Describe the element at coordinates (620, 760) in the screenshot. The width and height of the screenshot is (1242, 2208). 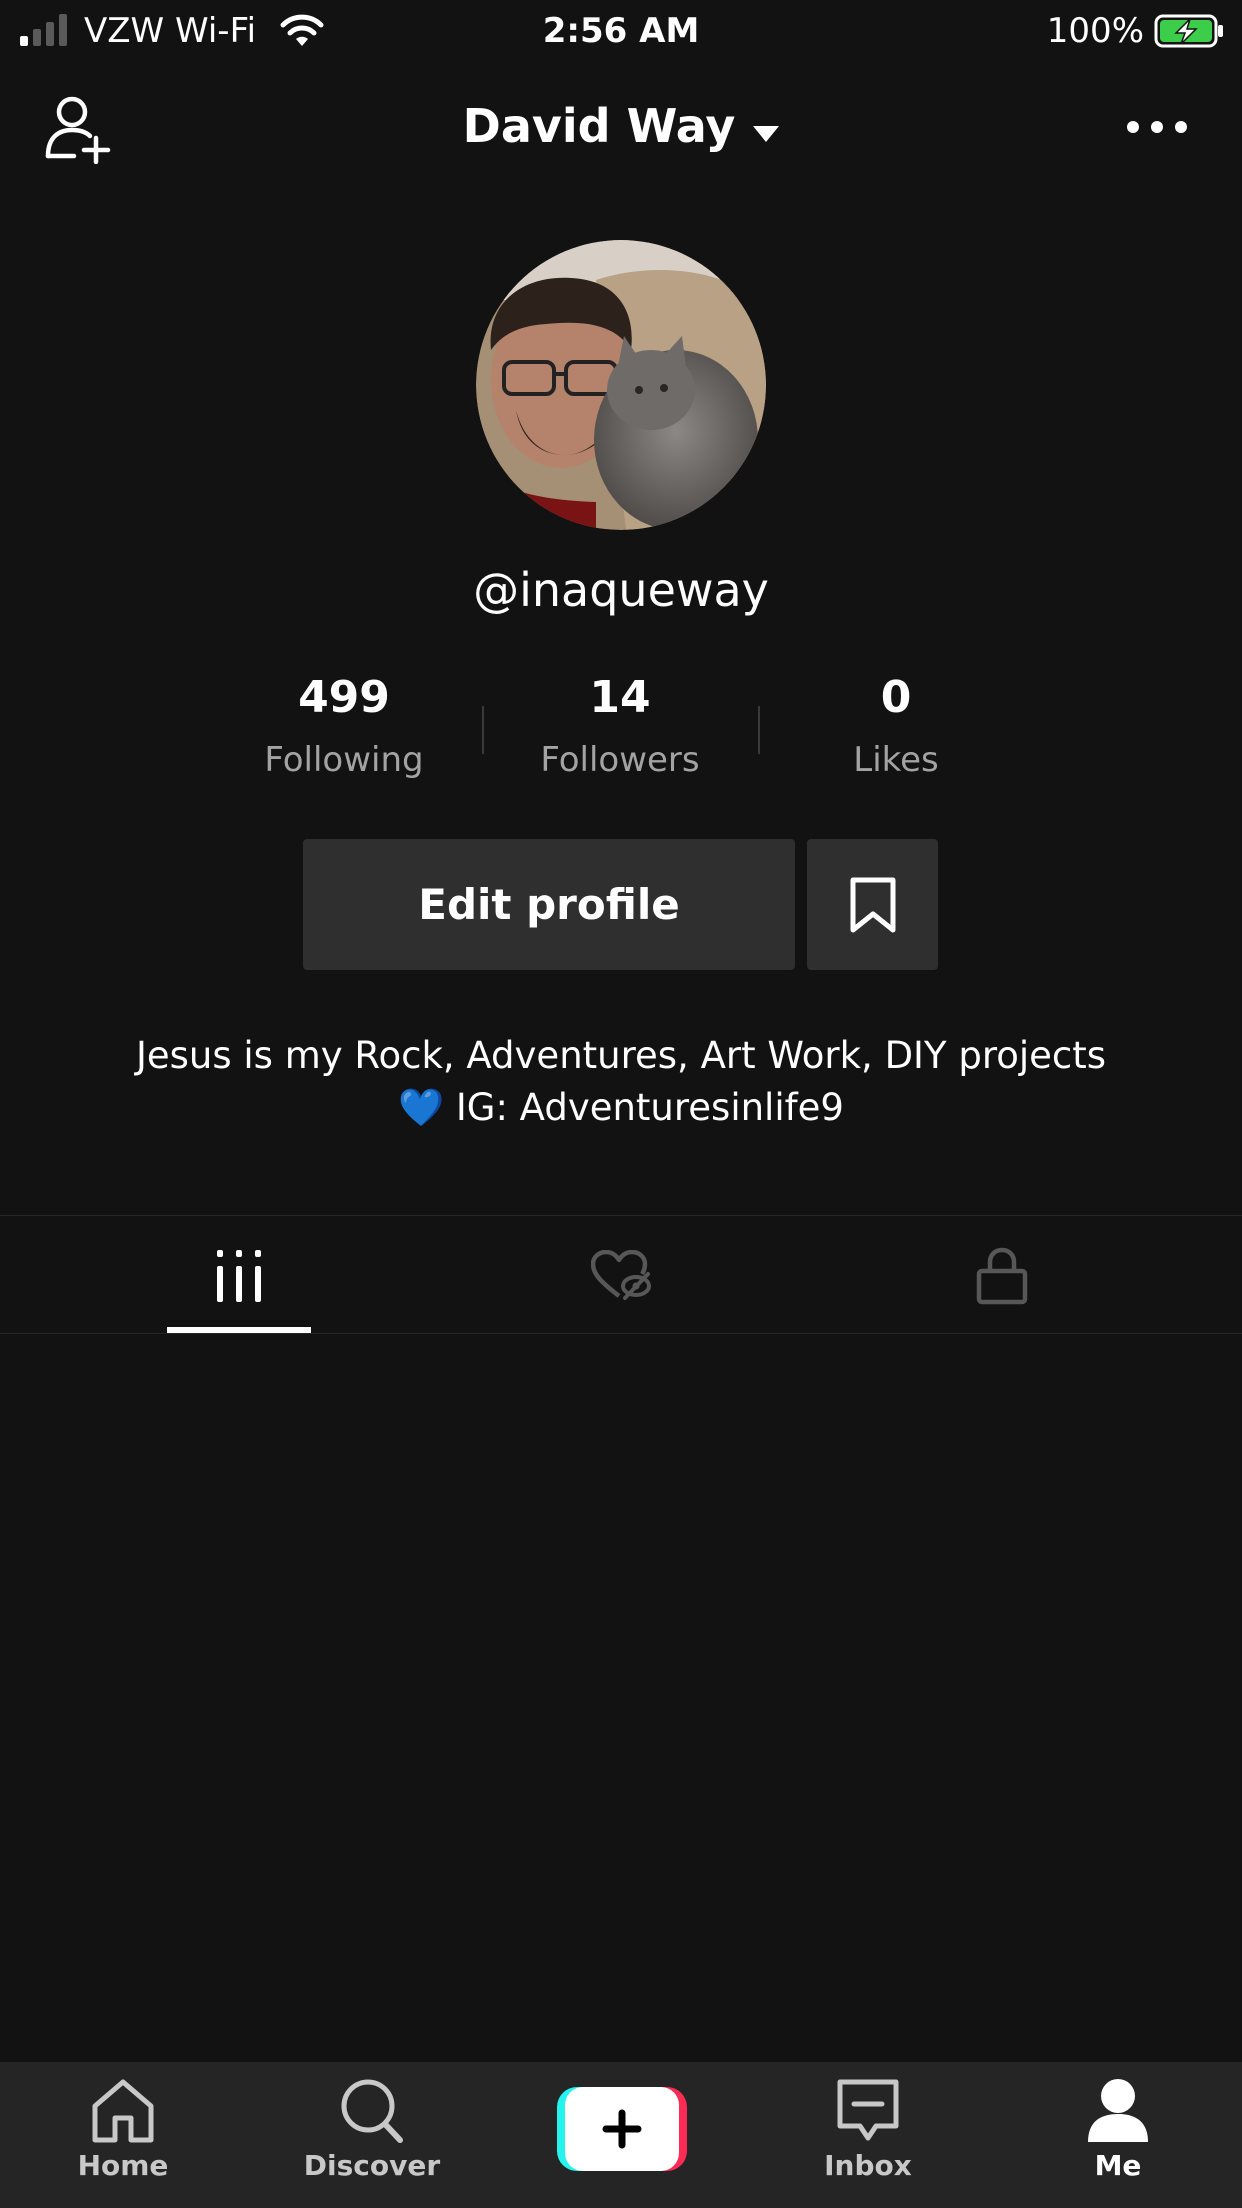
I see `followers-label: Followers` at that location.